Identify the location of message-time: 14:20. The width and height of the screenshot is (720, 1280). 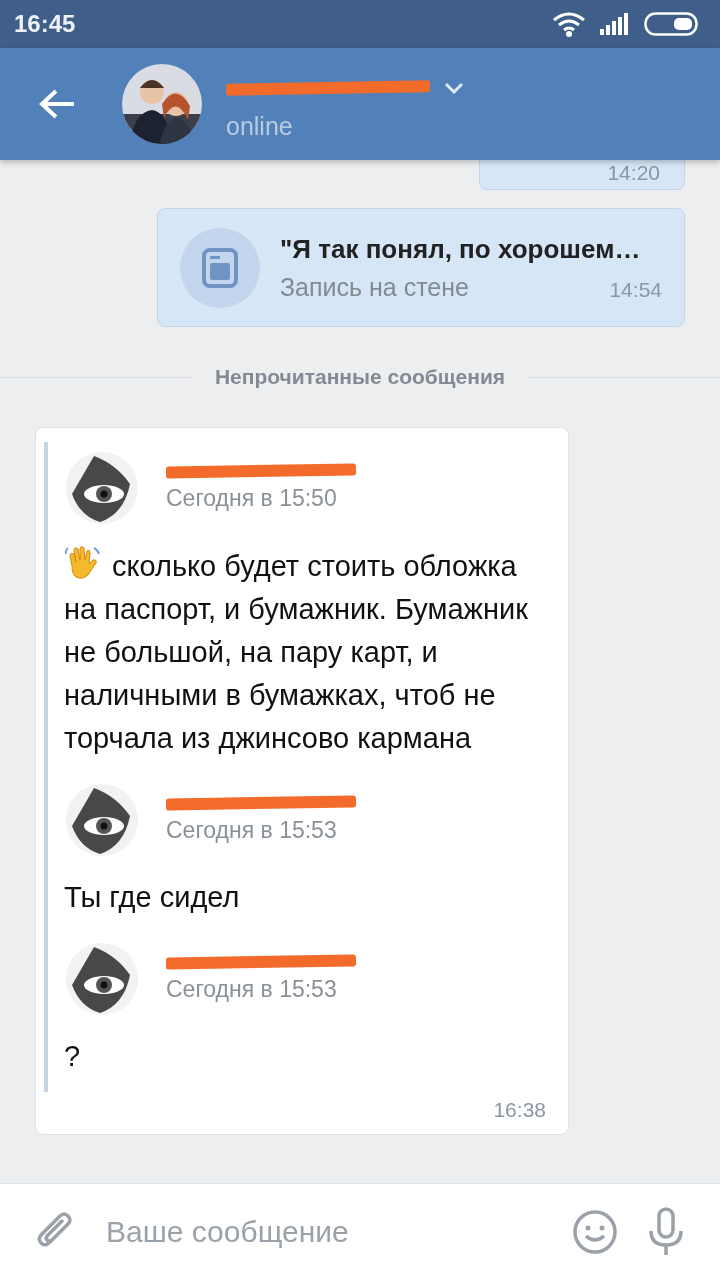
(633, 173).